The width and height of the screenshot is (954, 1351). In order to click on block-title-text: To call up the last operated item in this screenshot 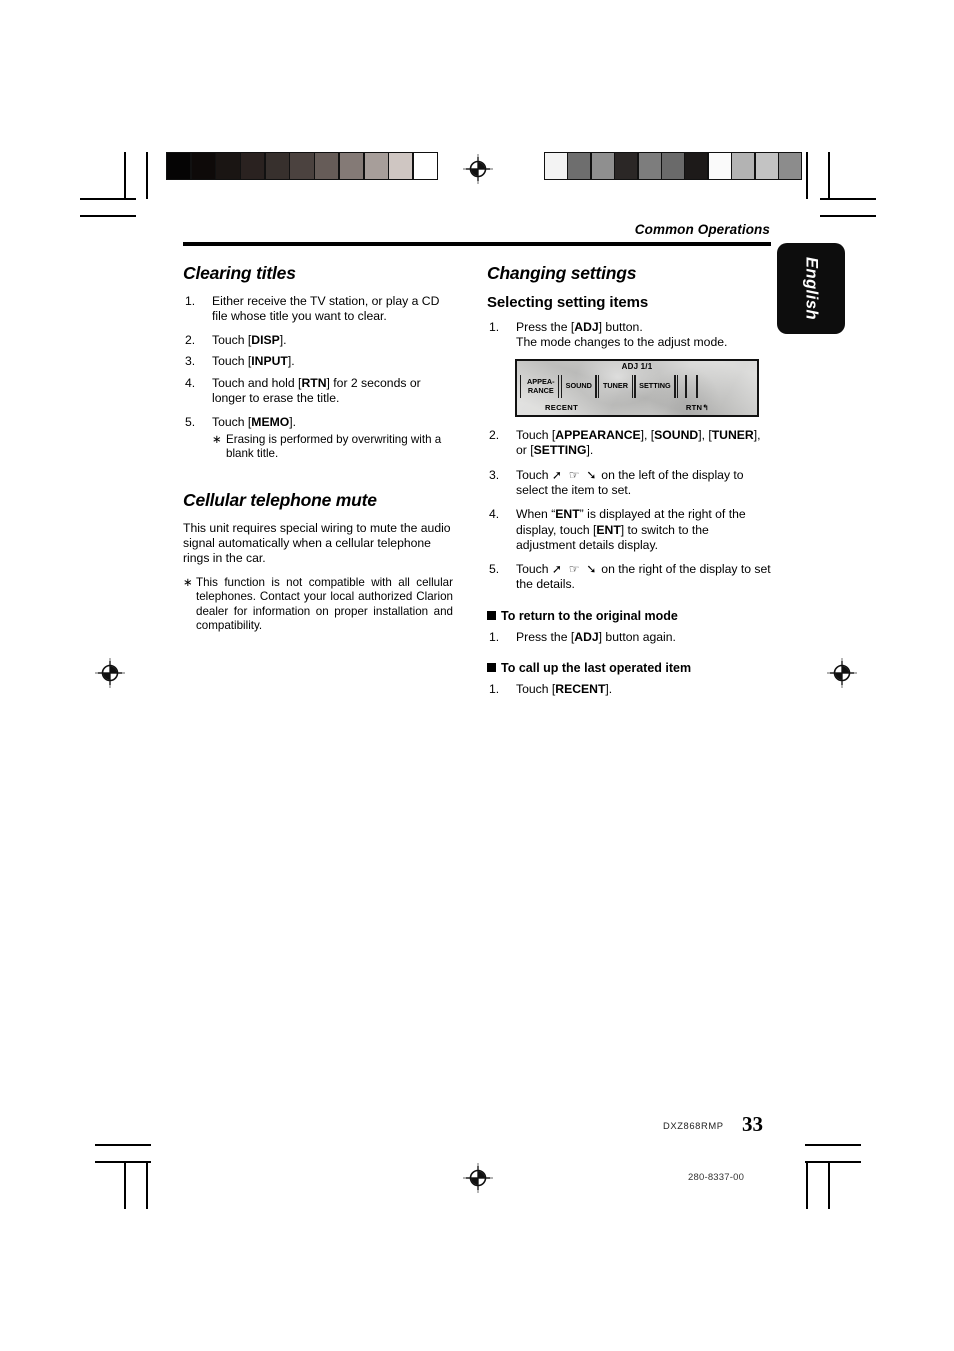, I will do `click(596, 668)`.